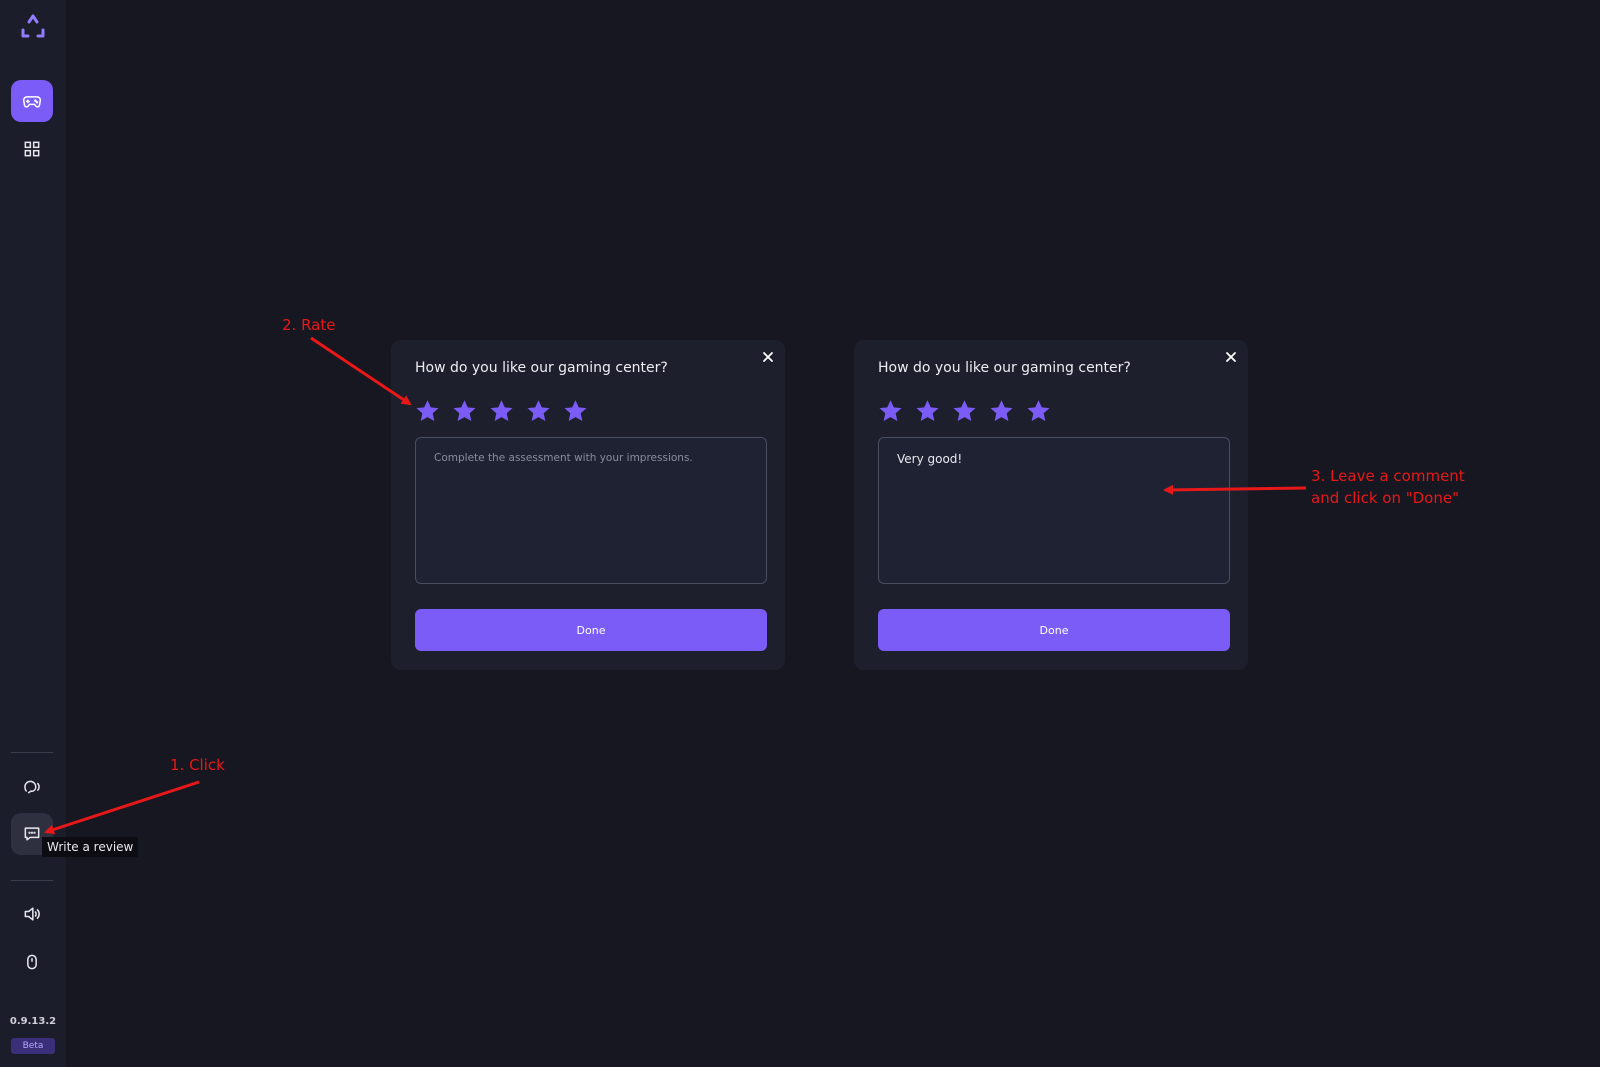 The image size is (1600, 1067). What do you see at coordinates (32, 834) in the screenshot?
I see `review-icon` at bounding box center [32, 834].